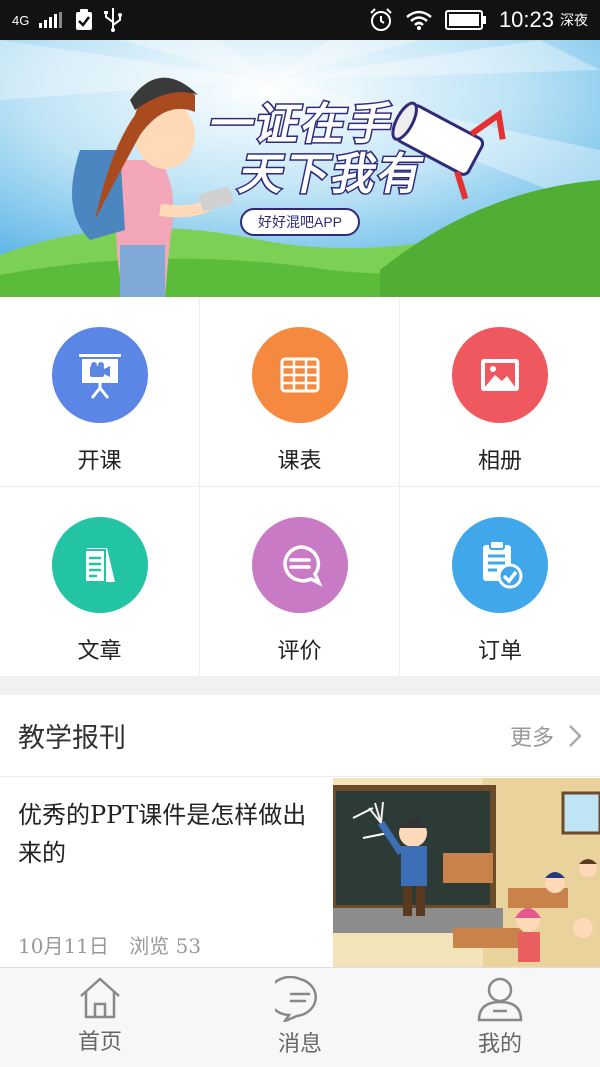 The height and width of the screenshot is (1067, 600). I want to click on bottom-tab-bar: 首页 消息 我的, so click(300, 1017).